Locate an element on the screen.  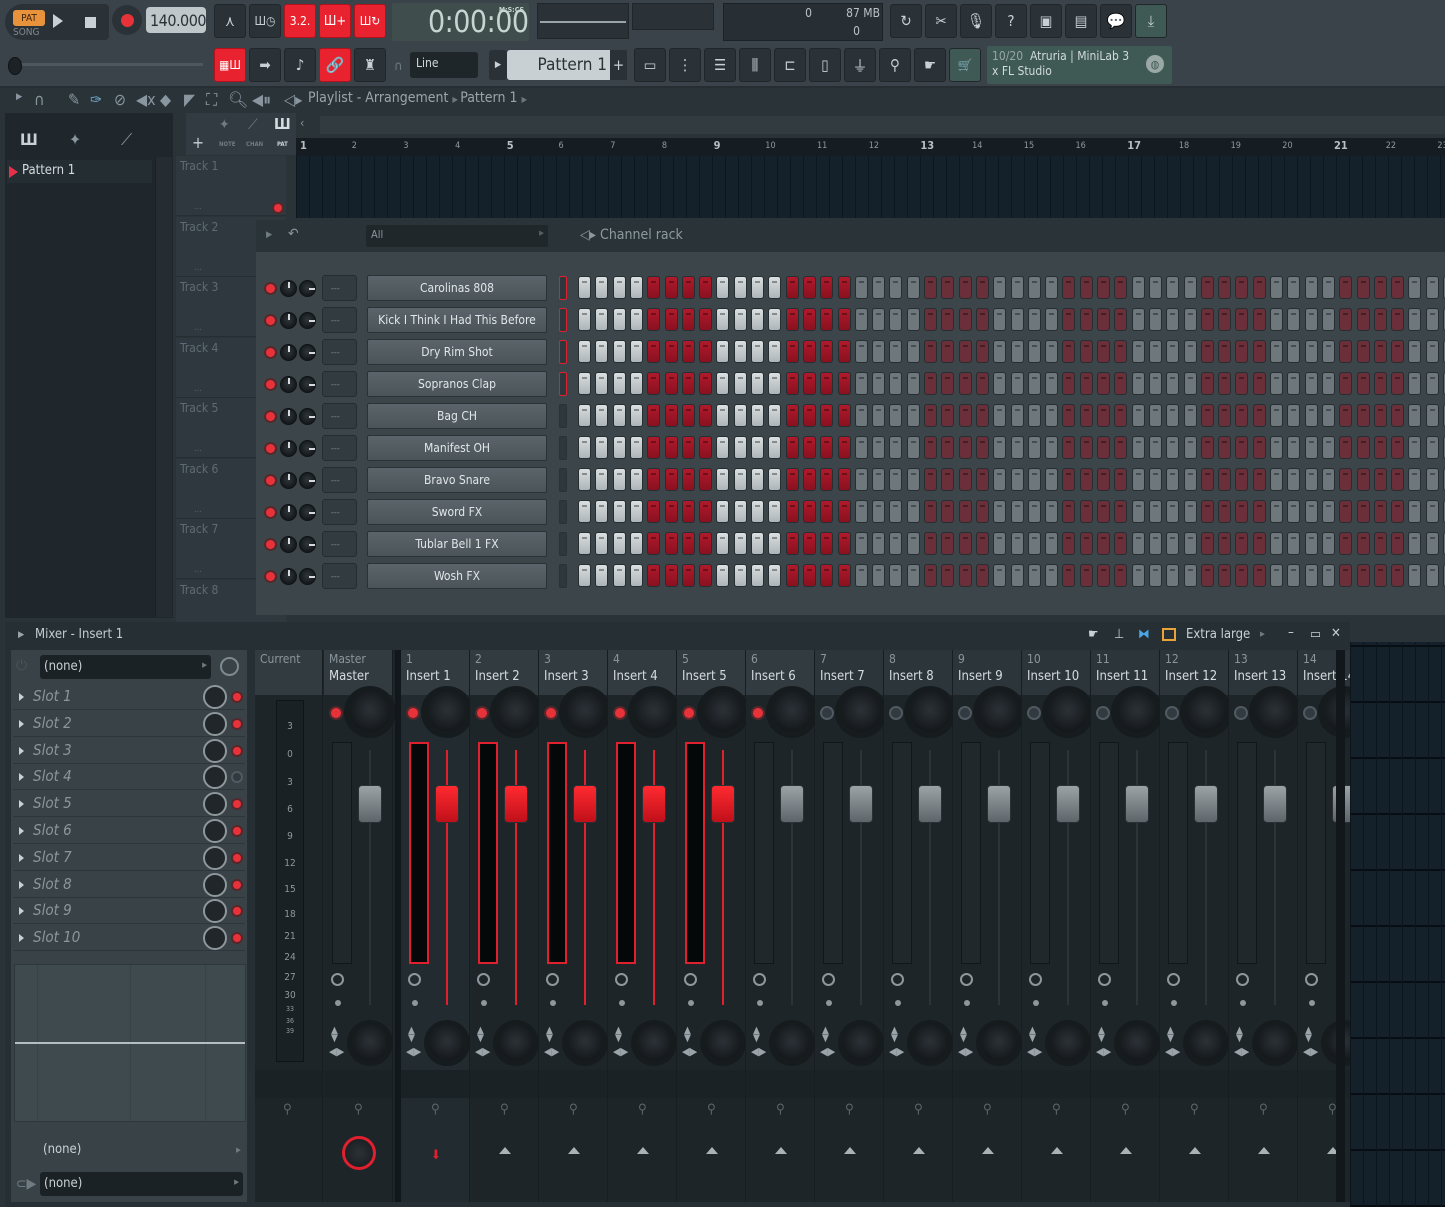
channel-mute-led is located at coordinates (270, 288).